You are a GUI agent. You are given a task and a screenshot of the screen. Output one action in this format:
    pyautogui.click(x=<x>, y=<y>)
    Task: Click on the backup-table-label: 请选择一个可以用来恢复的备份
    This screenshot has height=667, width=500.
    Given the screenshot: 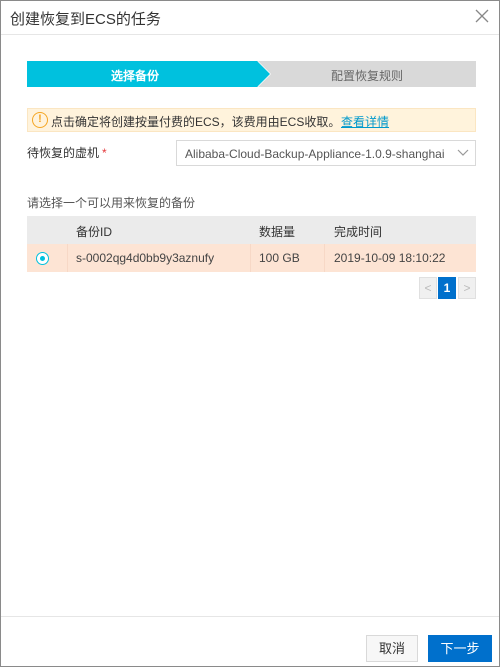 What is the action you would take?
    pyautogui.click(x=111, y=203)
    